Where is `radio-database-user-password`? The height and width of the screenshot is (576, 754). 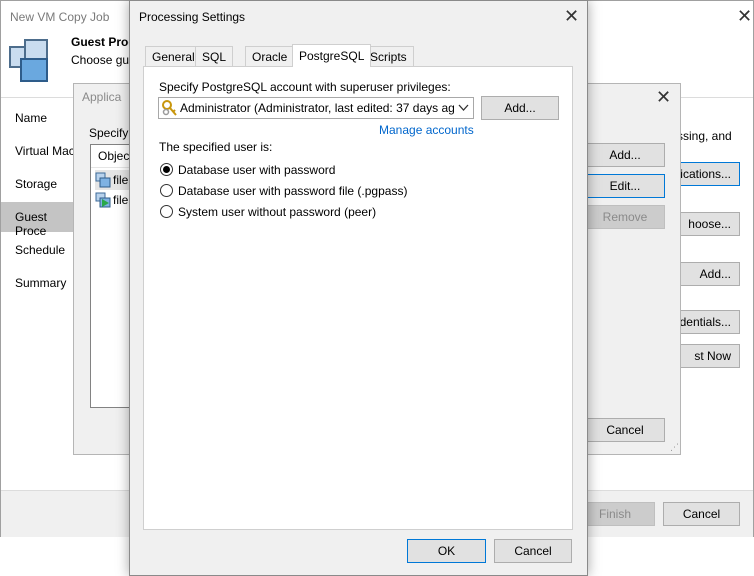
radio-database-user-password is located at coordinates (166, 169).